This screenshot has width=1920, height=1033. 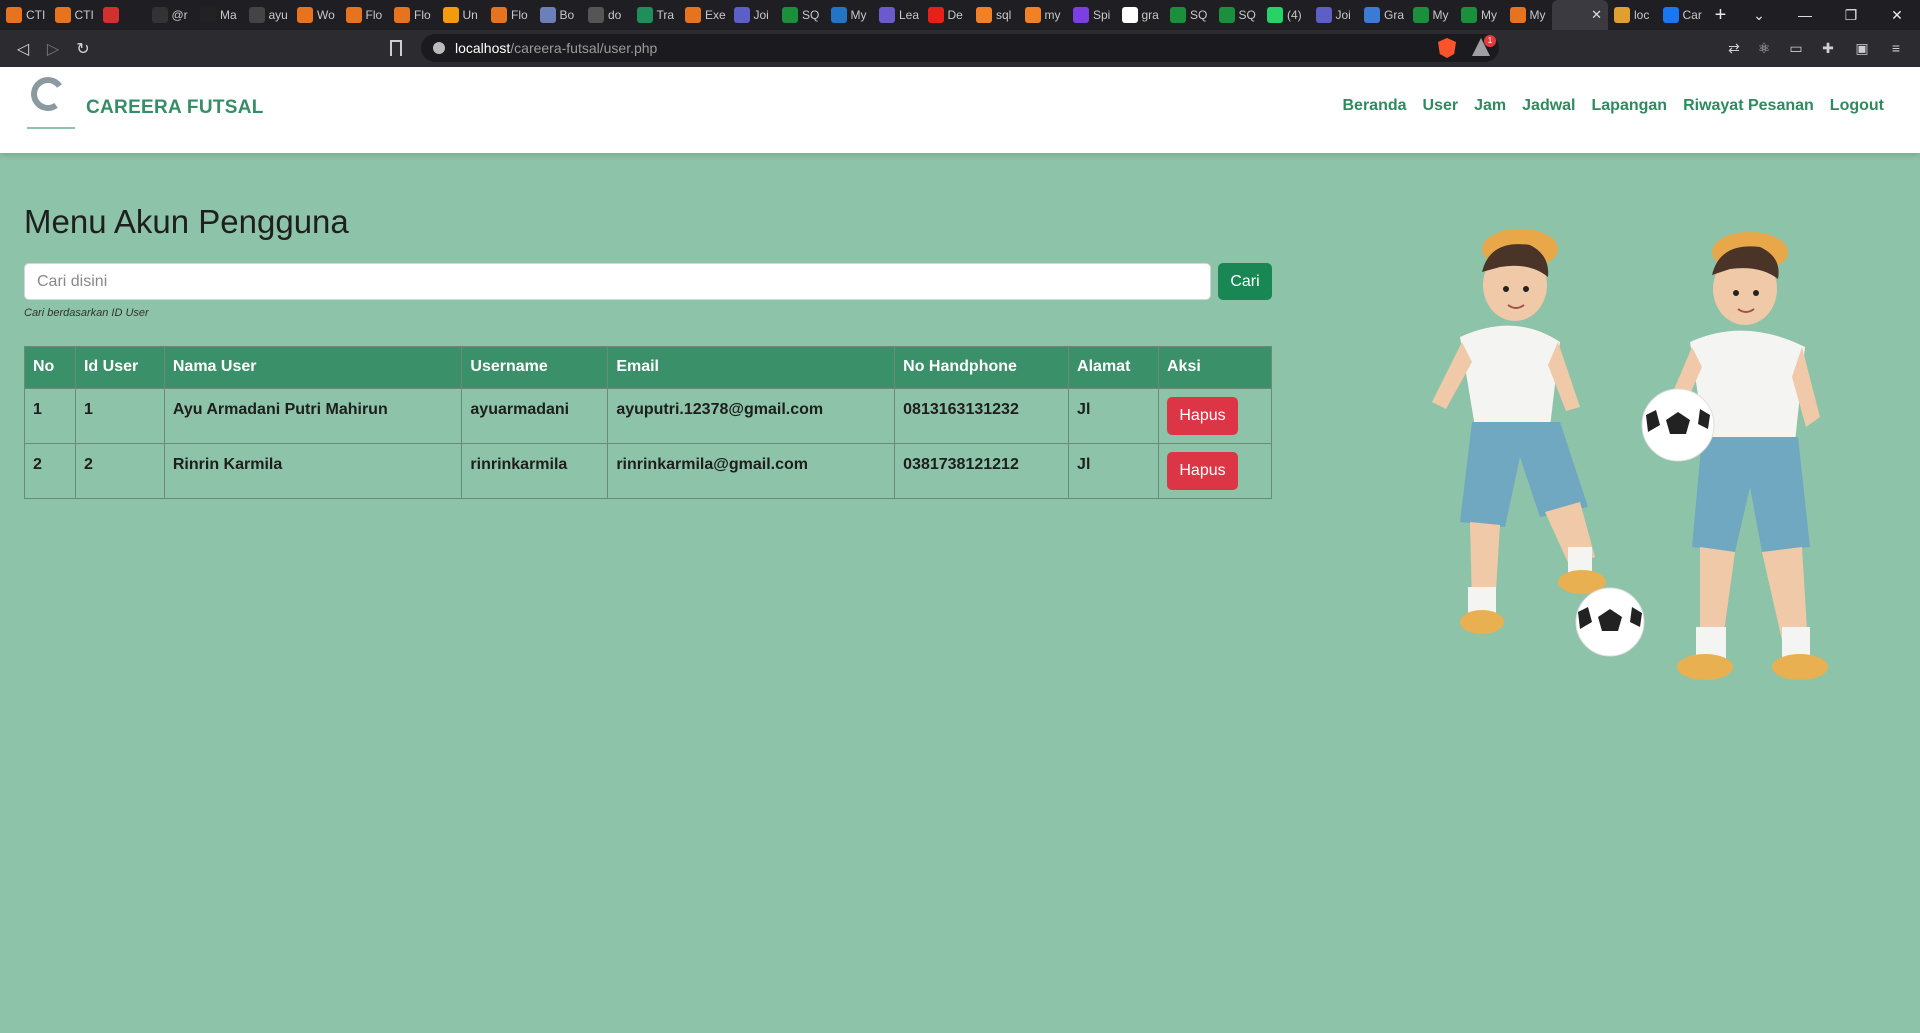 What do you see at coordinates (617, 281) in the screenshot?
I see `search-input` at bounding box center [617, 281].